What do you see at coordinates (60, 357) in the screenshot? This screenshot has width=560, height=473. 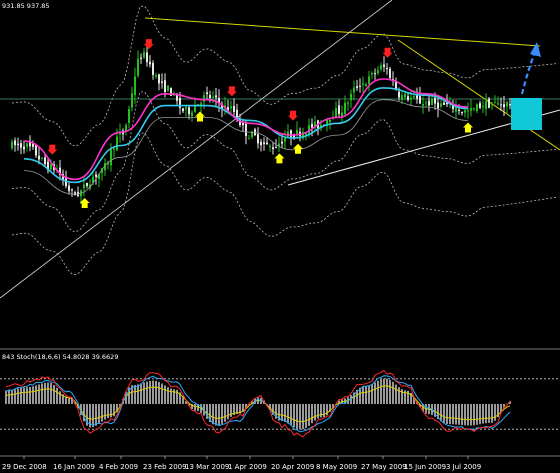 I see `stochastic-header-label: 843 Stoch(18,6,6) 54.8028 39.6629` at bounding box center [60, 357].